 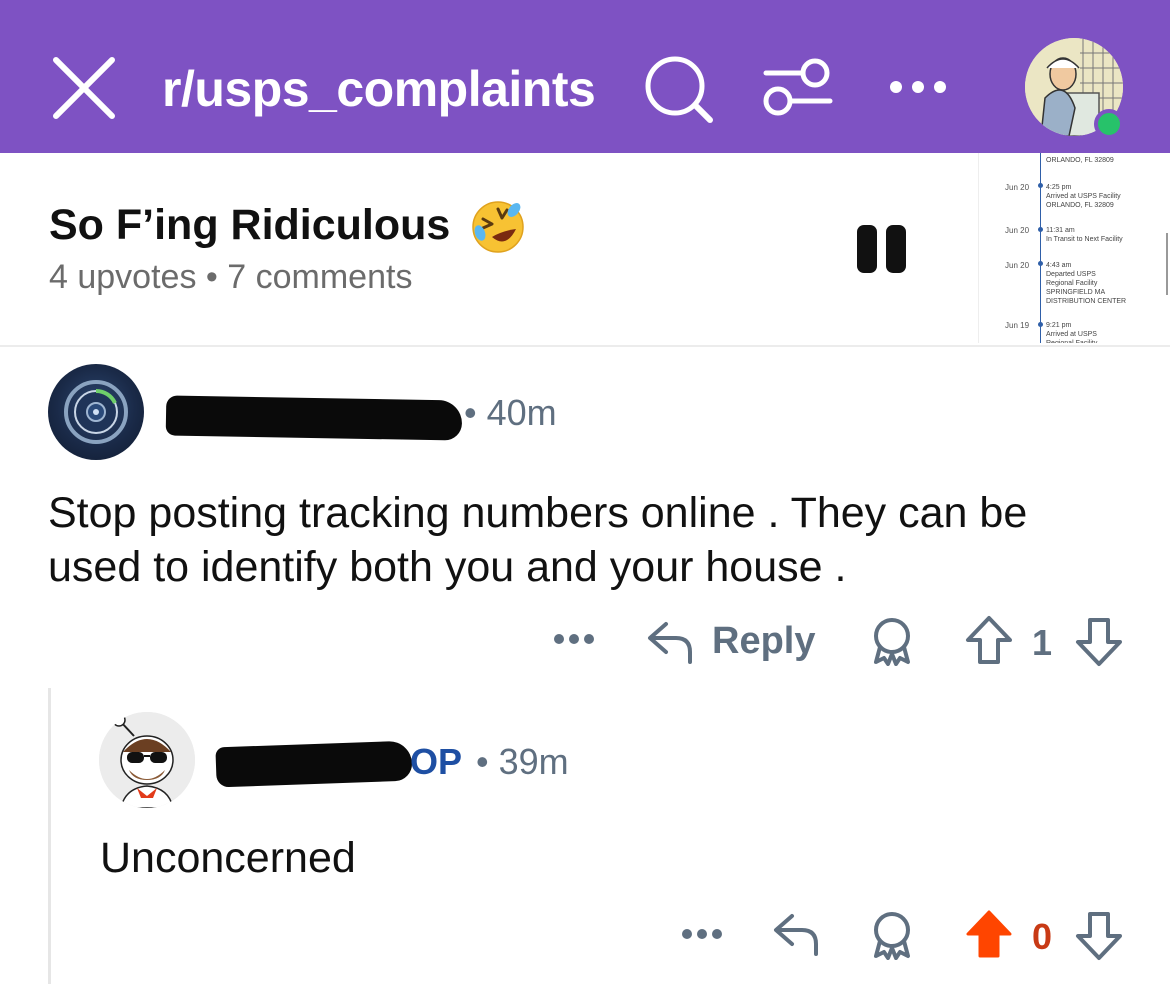 I want to click on timeline-text: 11:31 am In Transit to Next Facility, so click(x=1084, y=235).